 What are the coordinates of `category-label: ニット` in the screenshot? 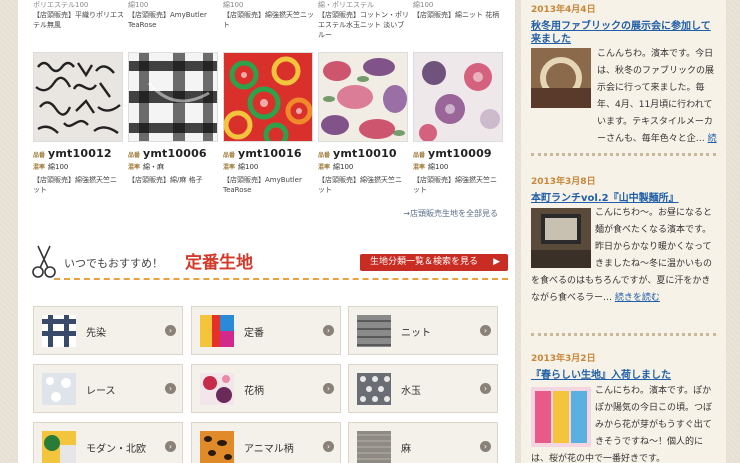 It's located at (416, 333).